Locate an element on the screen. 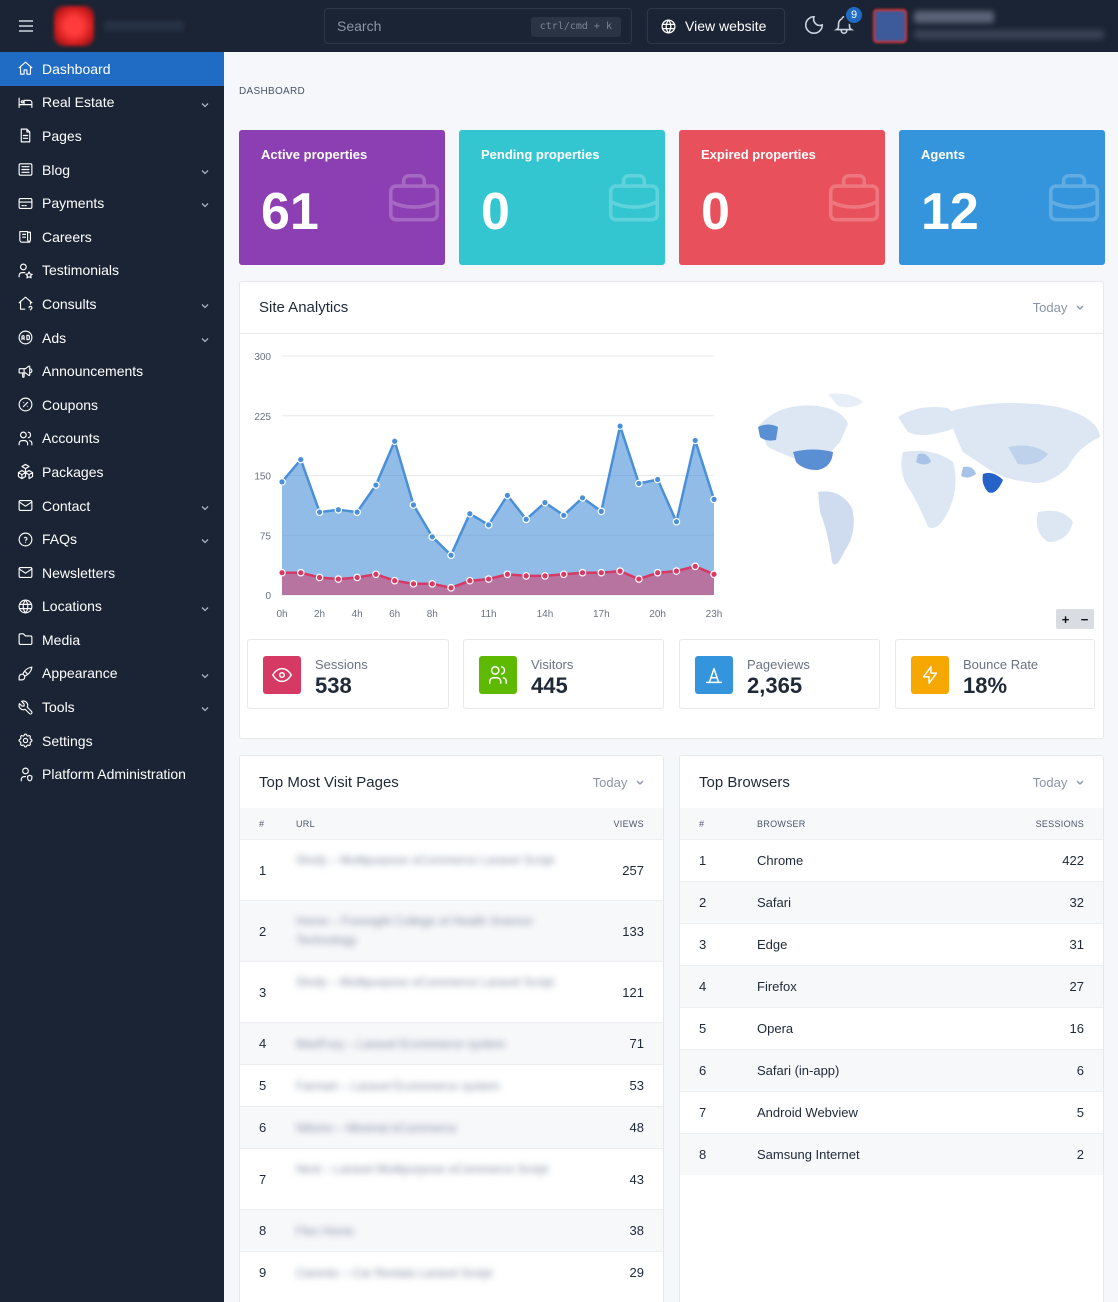  sidebar-item-media: Media is located at coordinates (112, 640).